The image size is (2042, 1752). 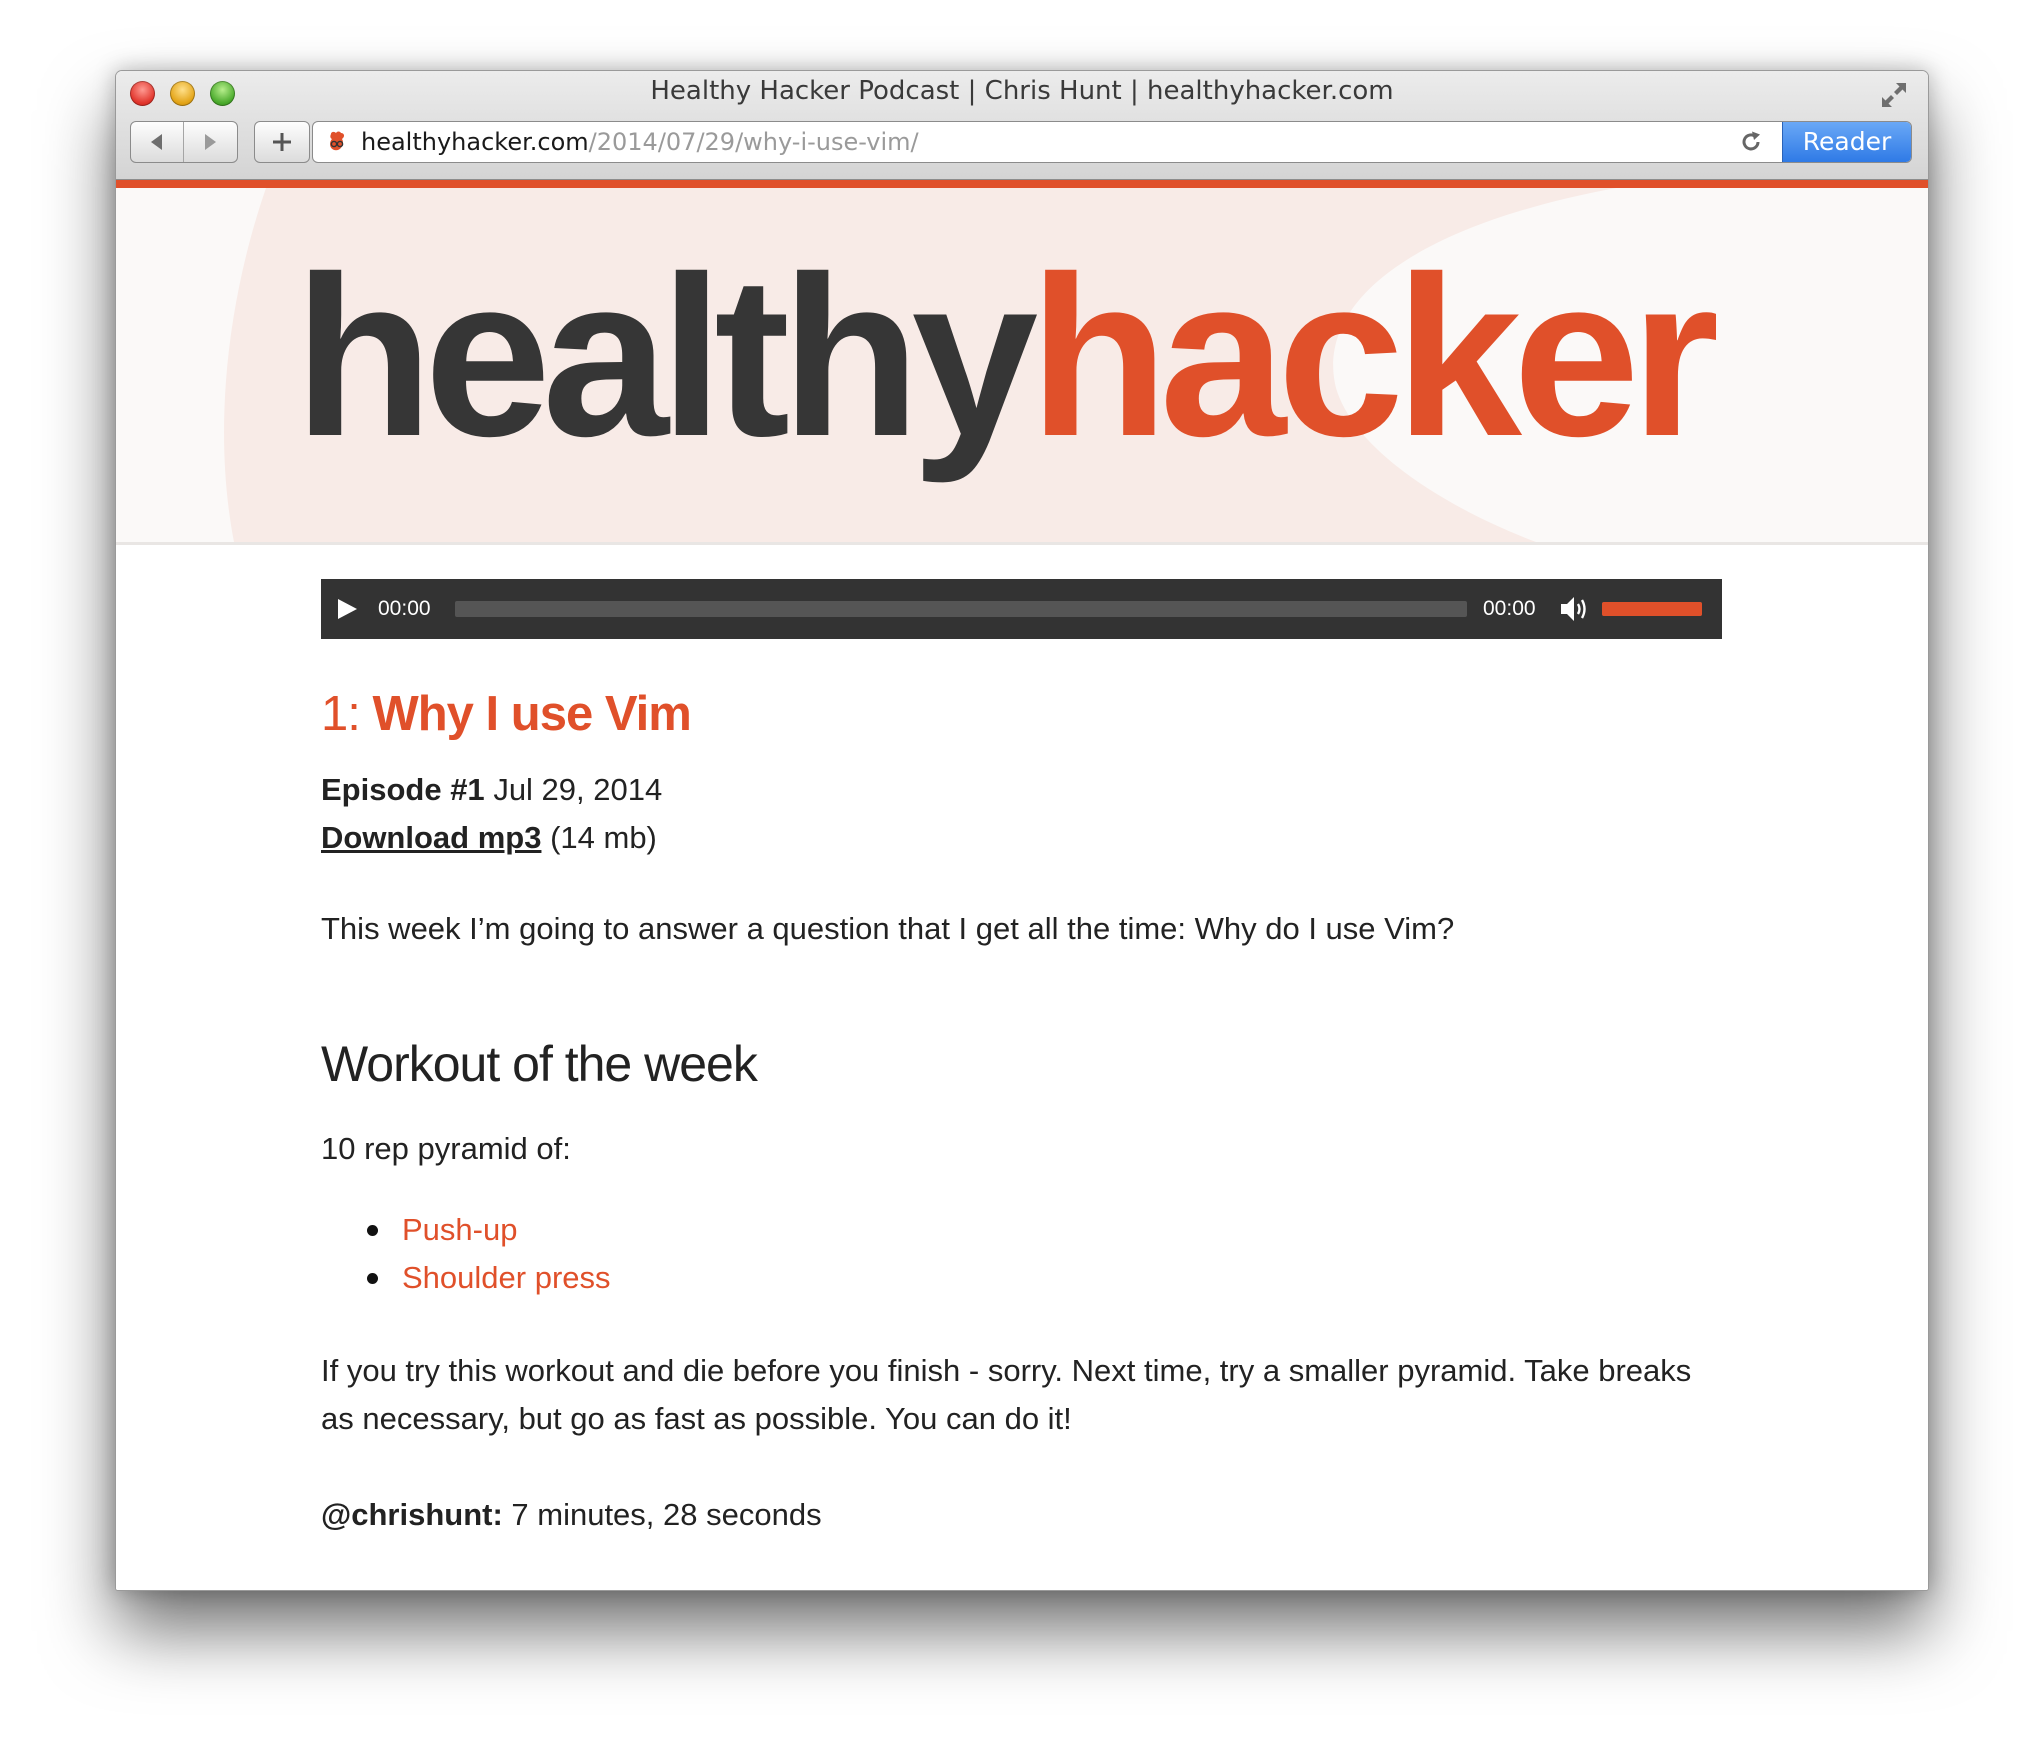 I want to click on post-title: 1: Why I use Vim, so click(x=506, y=714).